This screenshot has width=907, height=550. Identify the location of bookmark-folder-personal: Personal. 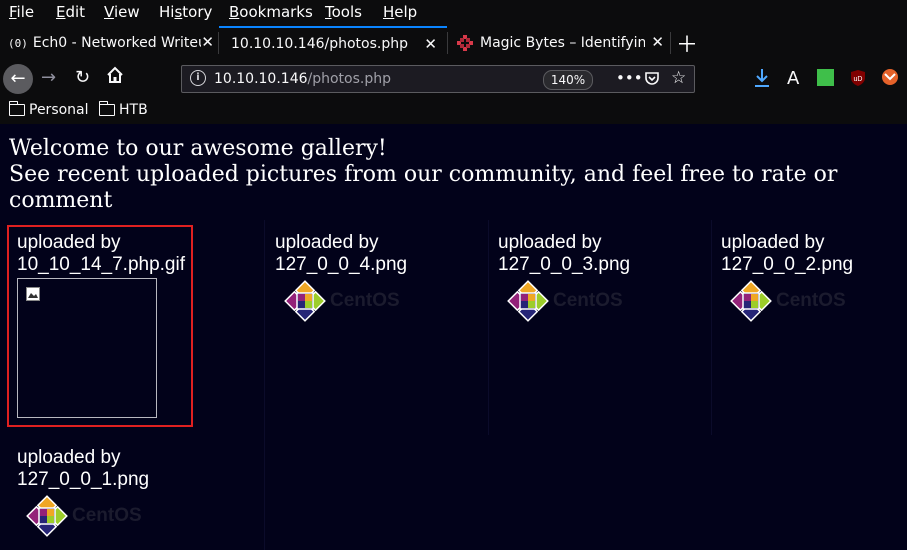
(48, 109).